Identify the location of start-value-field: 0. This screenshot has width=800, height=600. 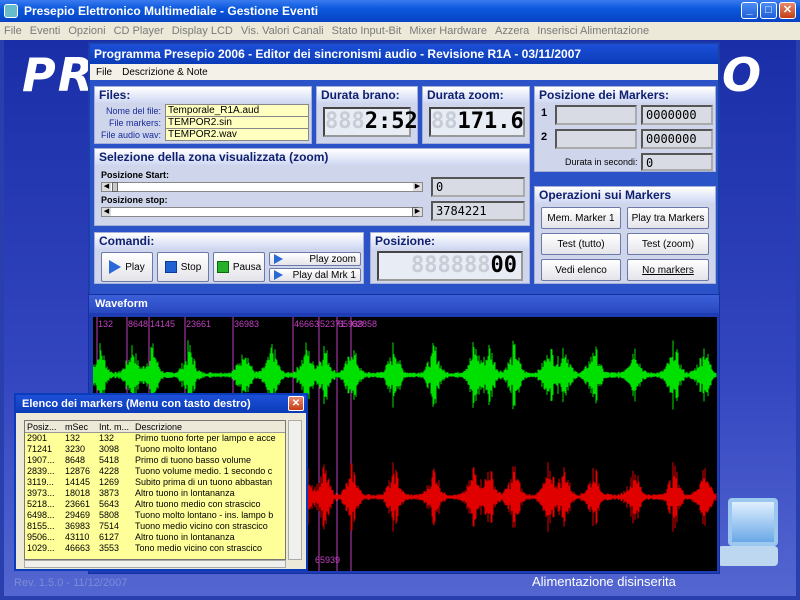
(478, 187).